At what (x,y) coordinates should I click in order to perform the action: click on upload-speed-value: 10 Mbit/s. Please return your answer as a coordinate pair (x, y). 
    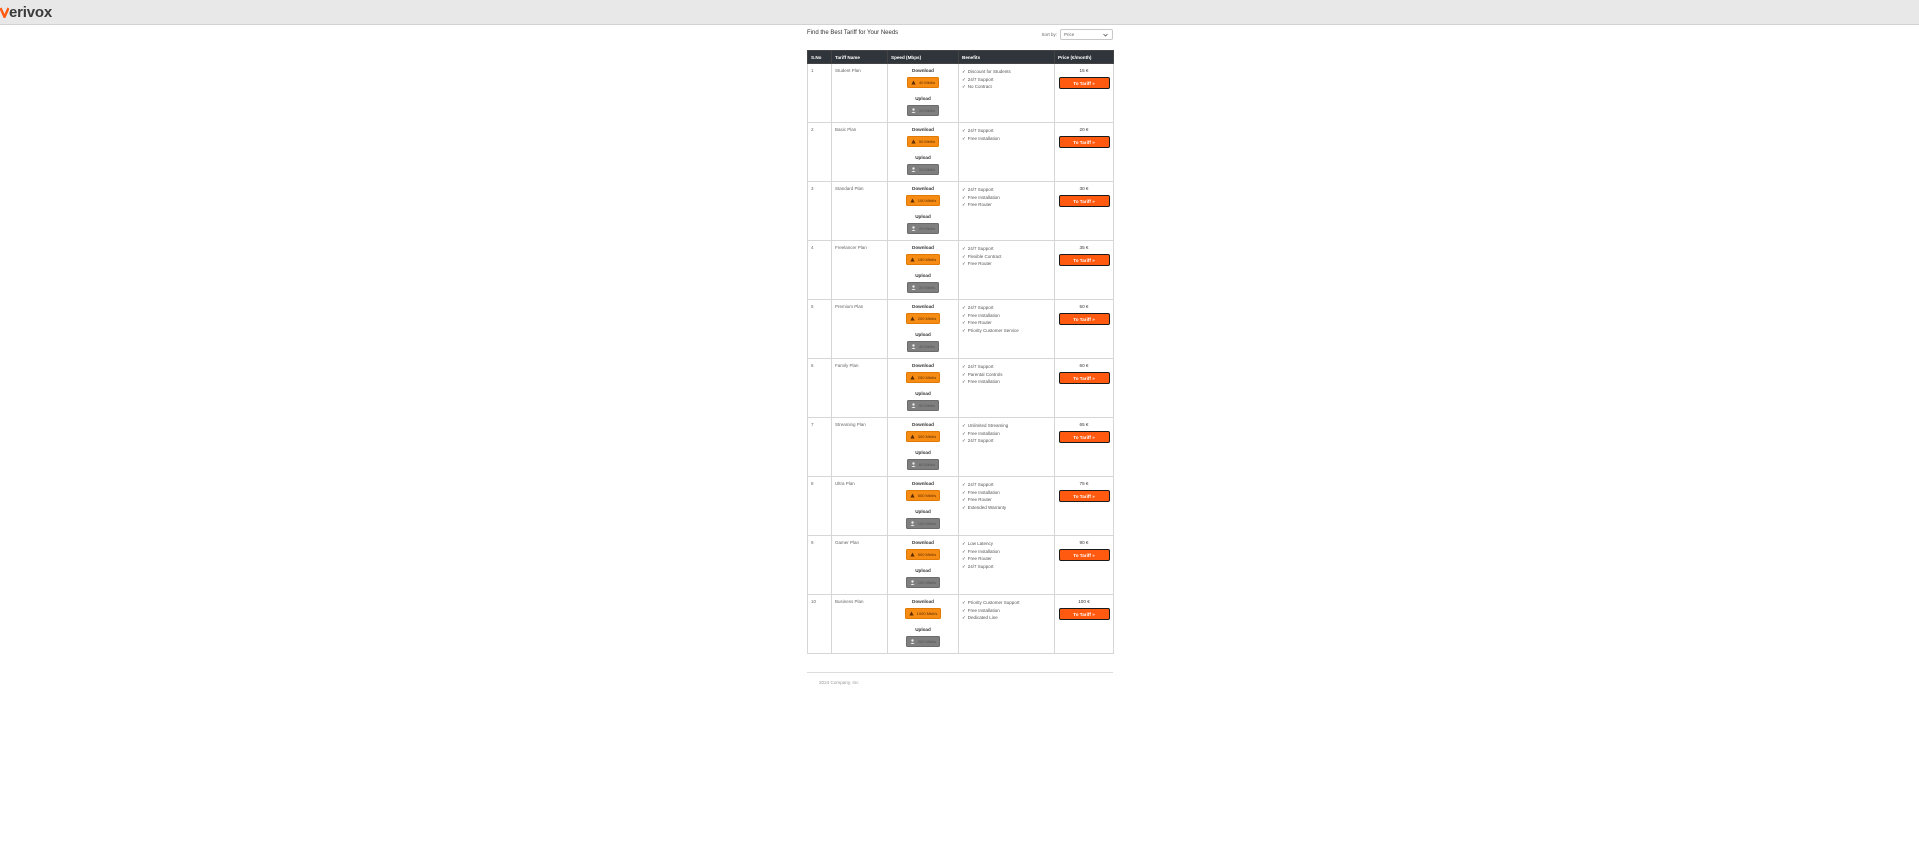
    Looking at the image, I should click on (927, 169).